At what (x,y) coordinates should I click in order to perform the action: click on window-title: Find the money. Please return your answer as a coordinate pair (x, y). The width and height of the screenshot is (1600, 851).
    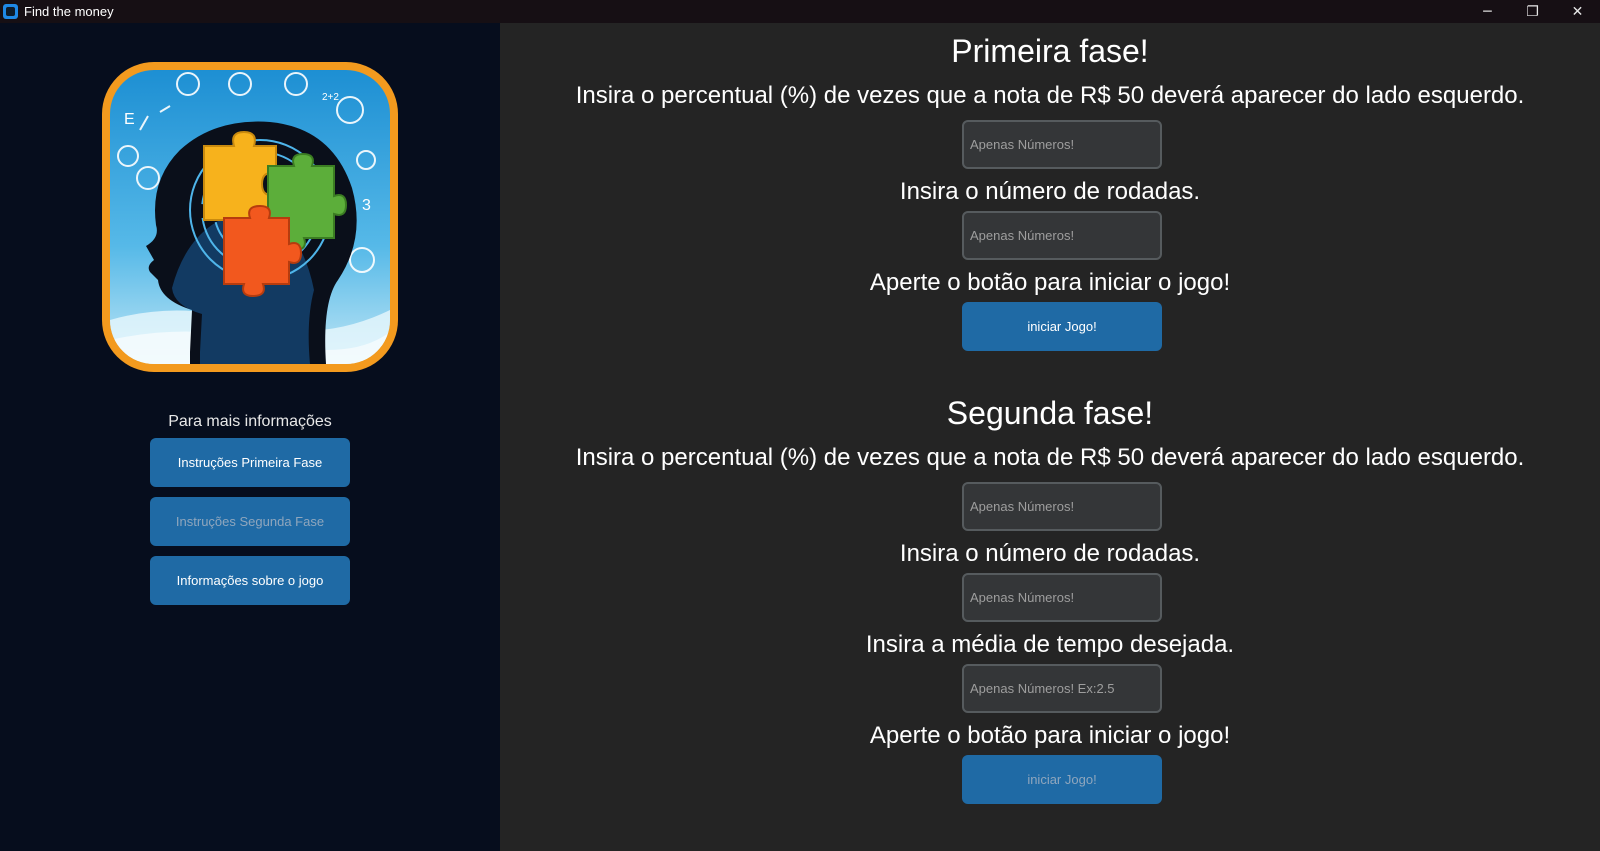
    Looking at the image, I should click on (69, 11).